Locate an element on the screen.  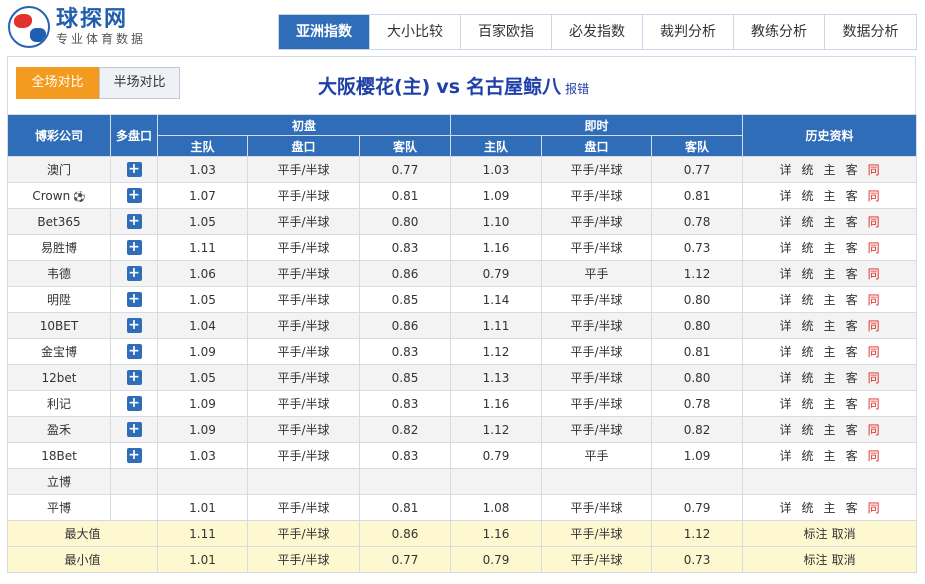
company-name: 澳门 is located at coordinates (59, 170).